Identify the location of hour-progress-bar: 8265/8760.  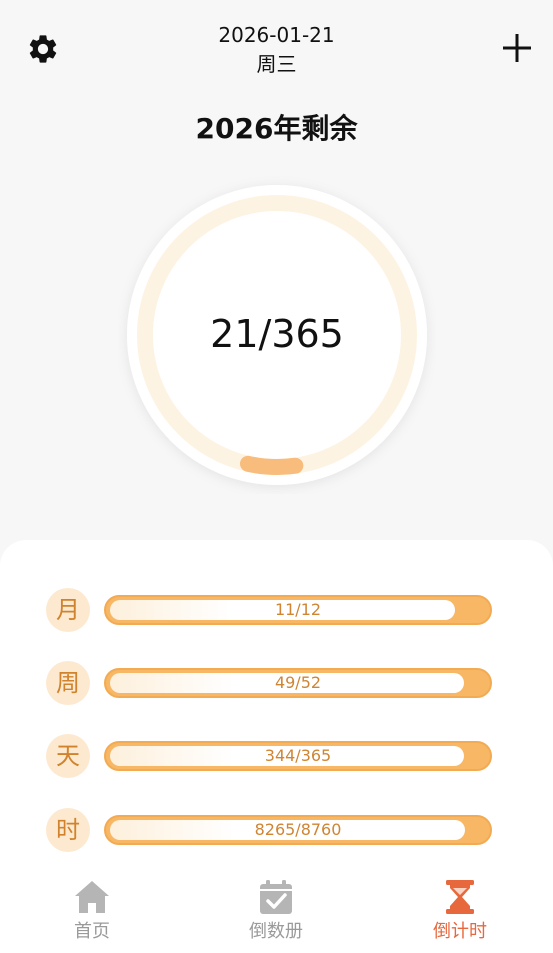
(298, 830).